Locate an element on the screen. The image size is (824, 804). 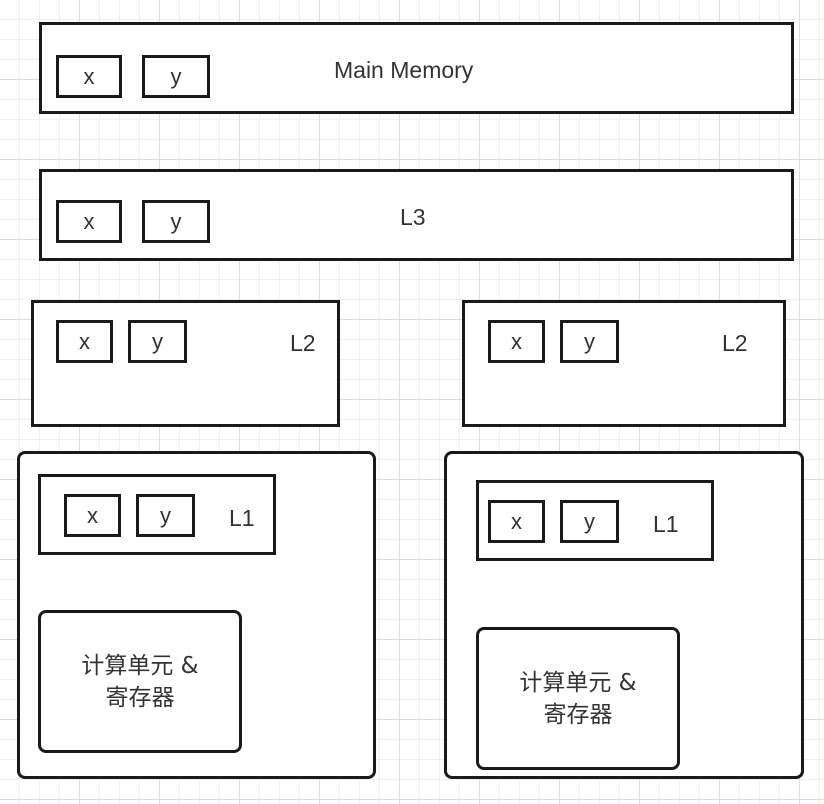
l1-y-cell-core-0: y is located at coordinates (165, 515).